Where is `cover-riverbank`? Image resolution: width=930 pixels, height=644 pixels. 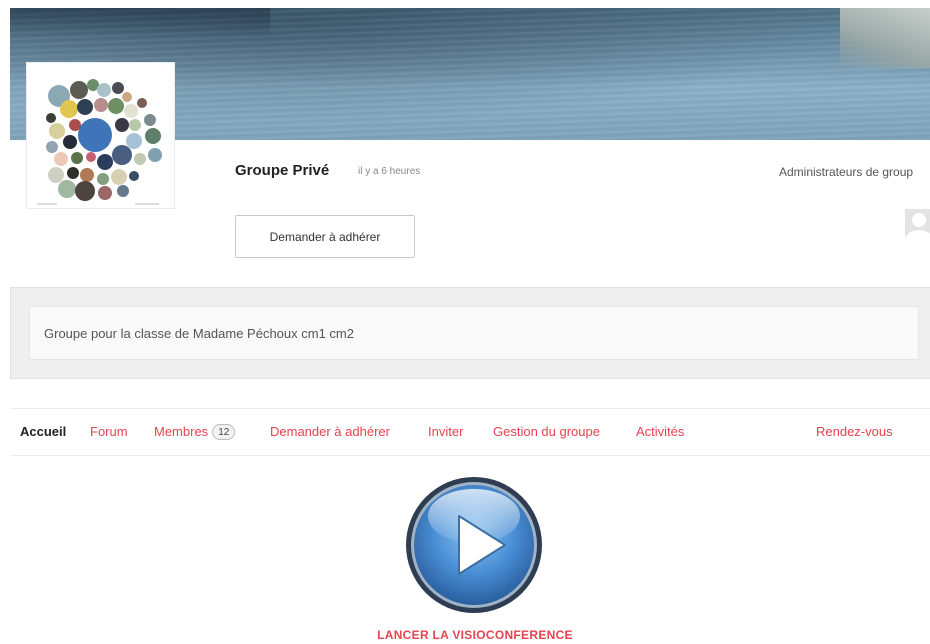 cover-riverbank is located at coordinates (885, 38).